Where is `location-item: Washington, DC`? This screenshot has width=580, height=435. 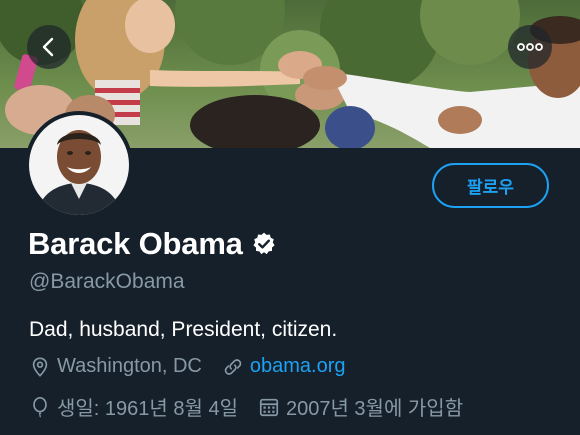
location-item: Washington, DC is located at coordinates (115, 366).